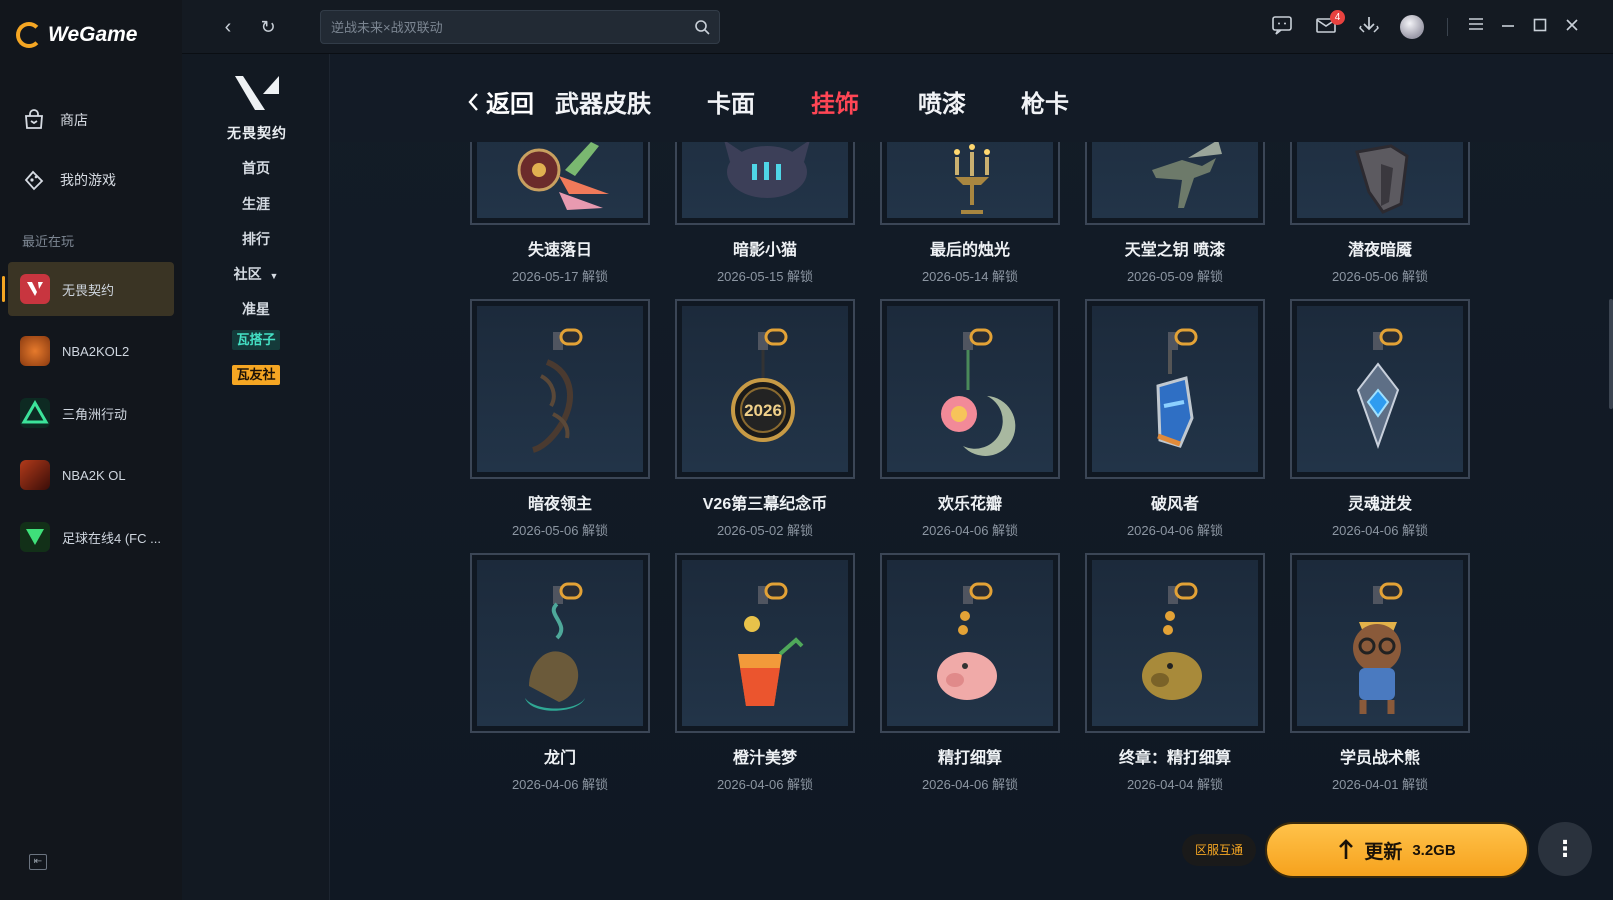 This screenshot has height=900, width=1613. Describe the element at coordinates (702, 27) in the screenshot. I see `search-icon` at that location.